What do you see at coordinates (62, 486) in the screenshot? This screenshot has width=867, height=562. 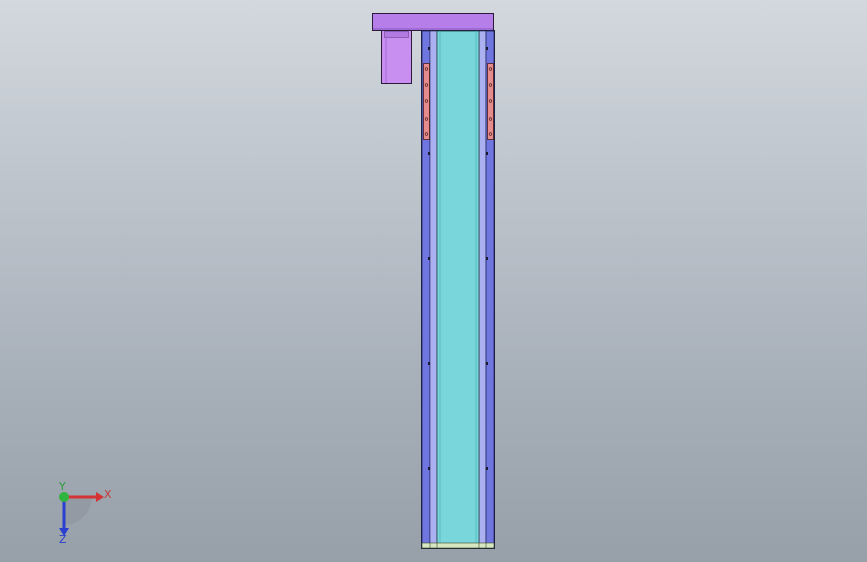 I see `y-axis-label: Y` at bounding box center [62, 486].